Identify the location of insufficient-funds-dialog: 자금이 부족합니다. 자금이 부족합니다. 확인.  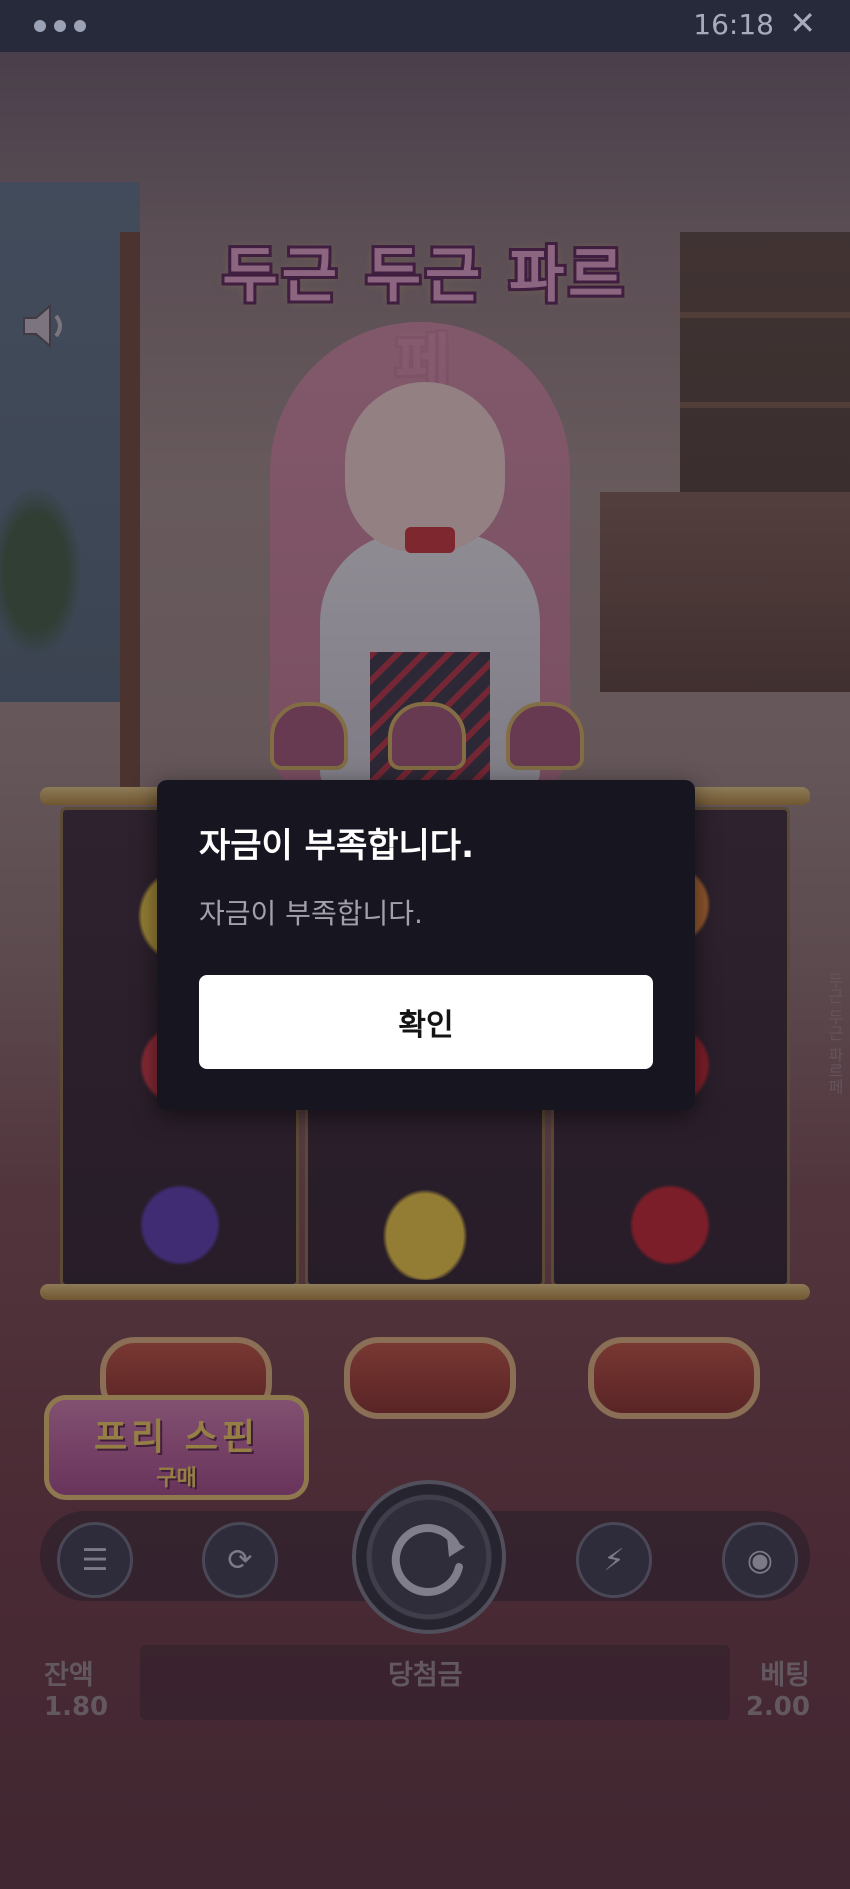
(426, 945).